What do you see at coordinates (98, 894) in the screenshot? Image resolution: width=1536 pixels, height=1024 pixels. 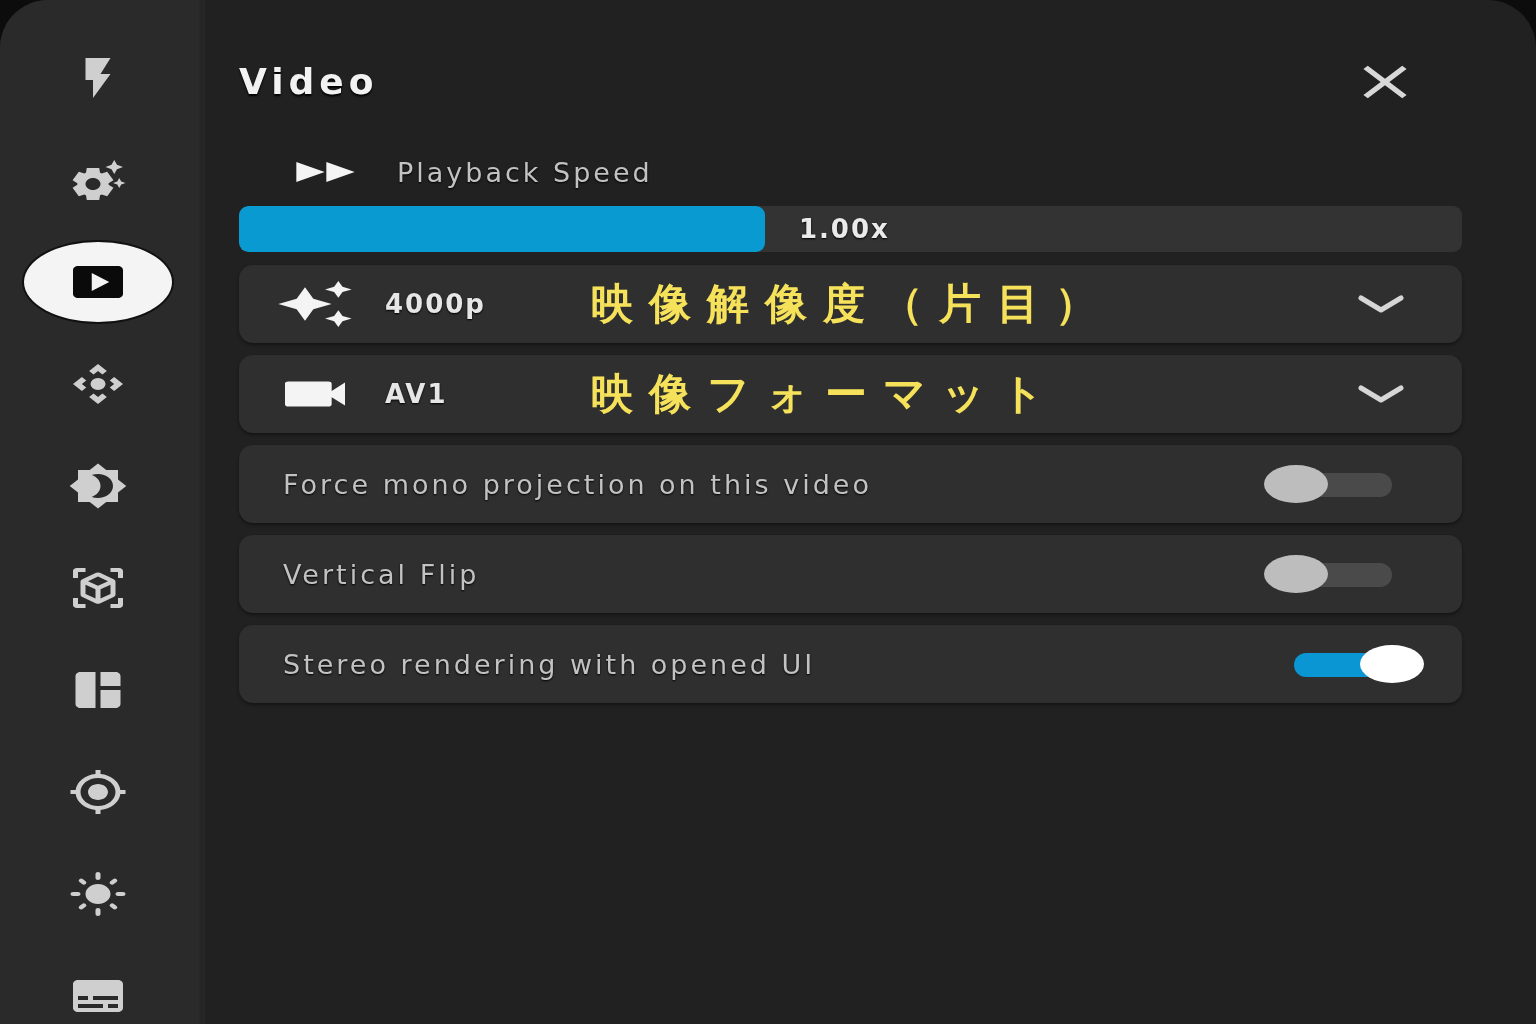 I see `sun-icon` at bounding box center [98, 894].